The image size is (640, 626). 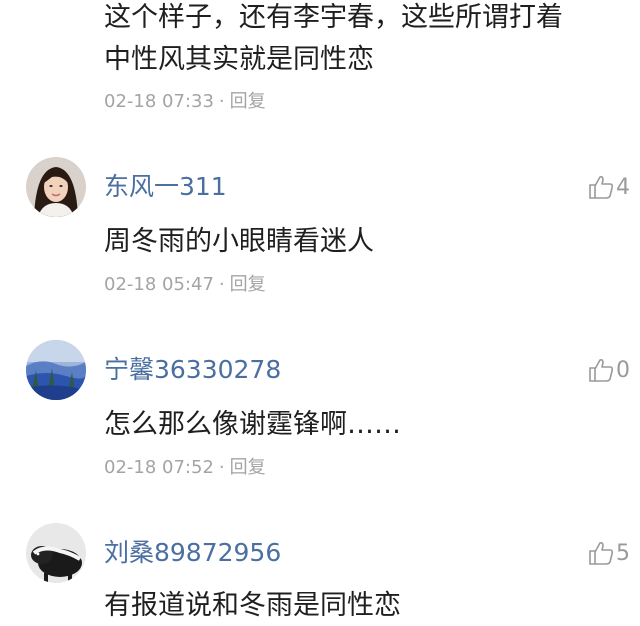 What do you see at coordinates (159, 284) in the screenshot?
I see `comment-time: 02-18 05:47` at bounding box center [159, 284].